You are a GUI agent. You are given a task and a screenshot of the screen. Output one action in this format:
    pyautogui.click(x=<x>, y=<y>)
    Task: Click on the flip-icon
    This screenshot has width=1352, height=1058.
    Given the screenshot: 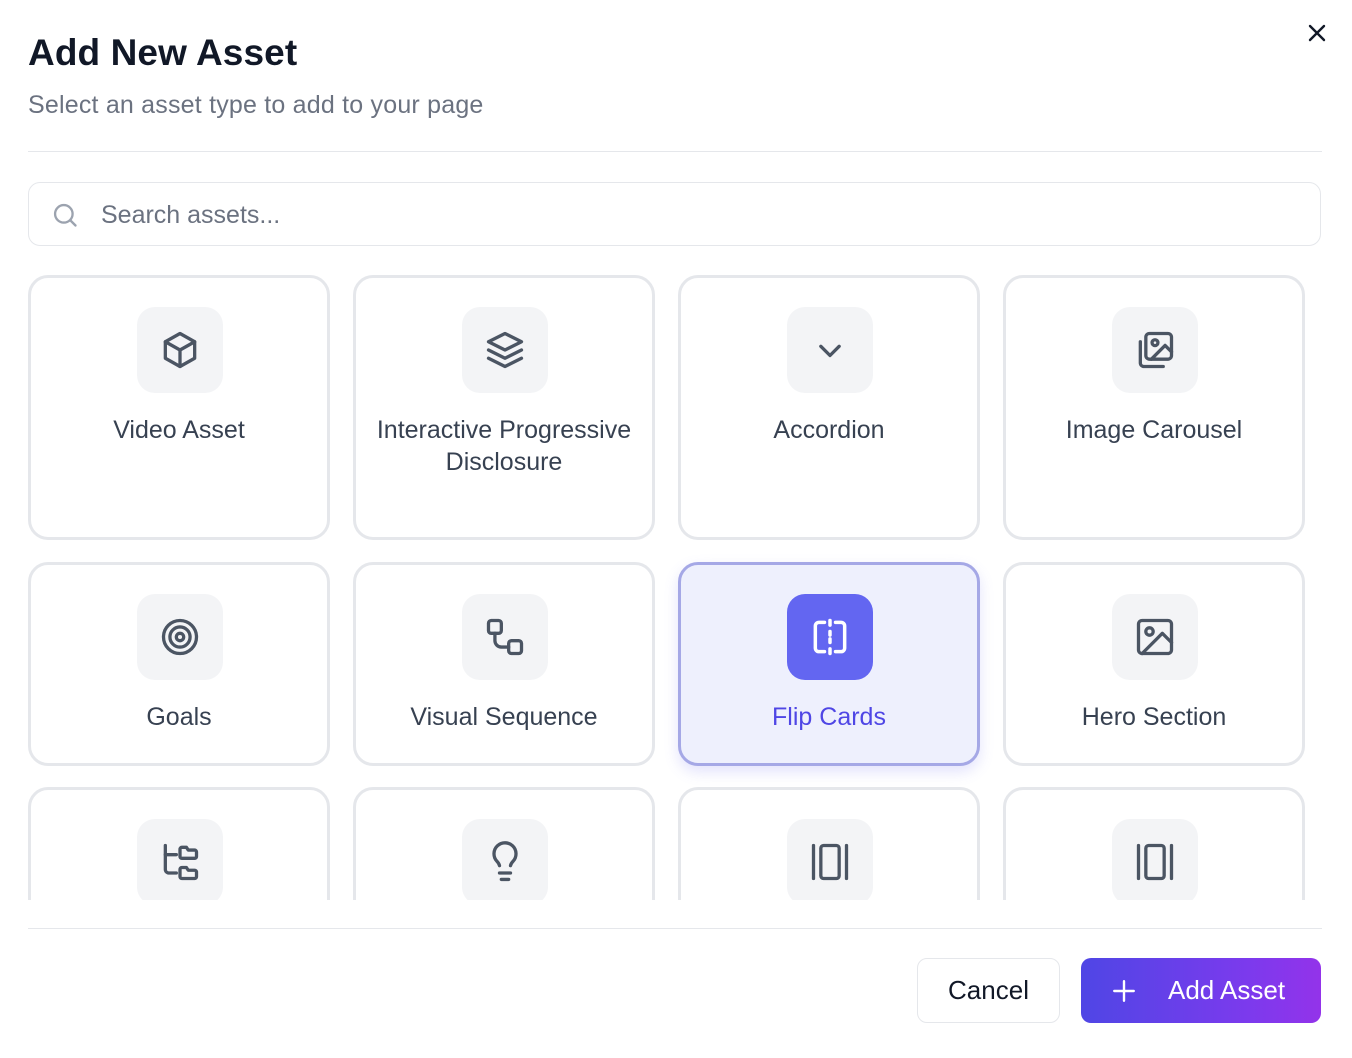 What is the action you would take?
    pyautogui.click(x=830, y=637)
    